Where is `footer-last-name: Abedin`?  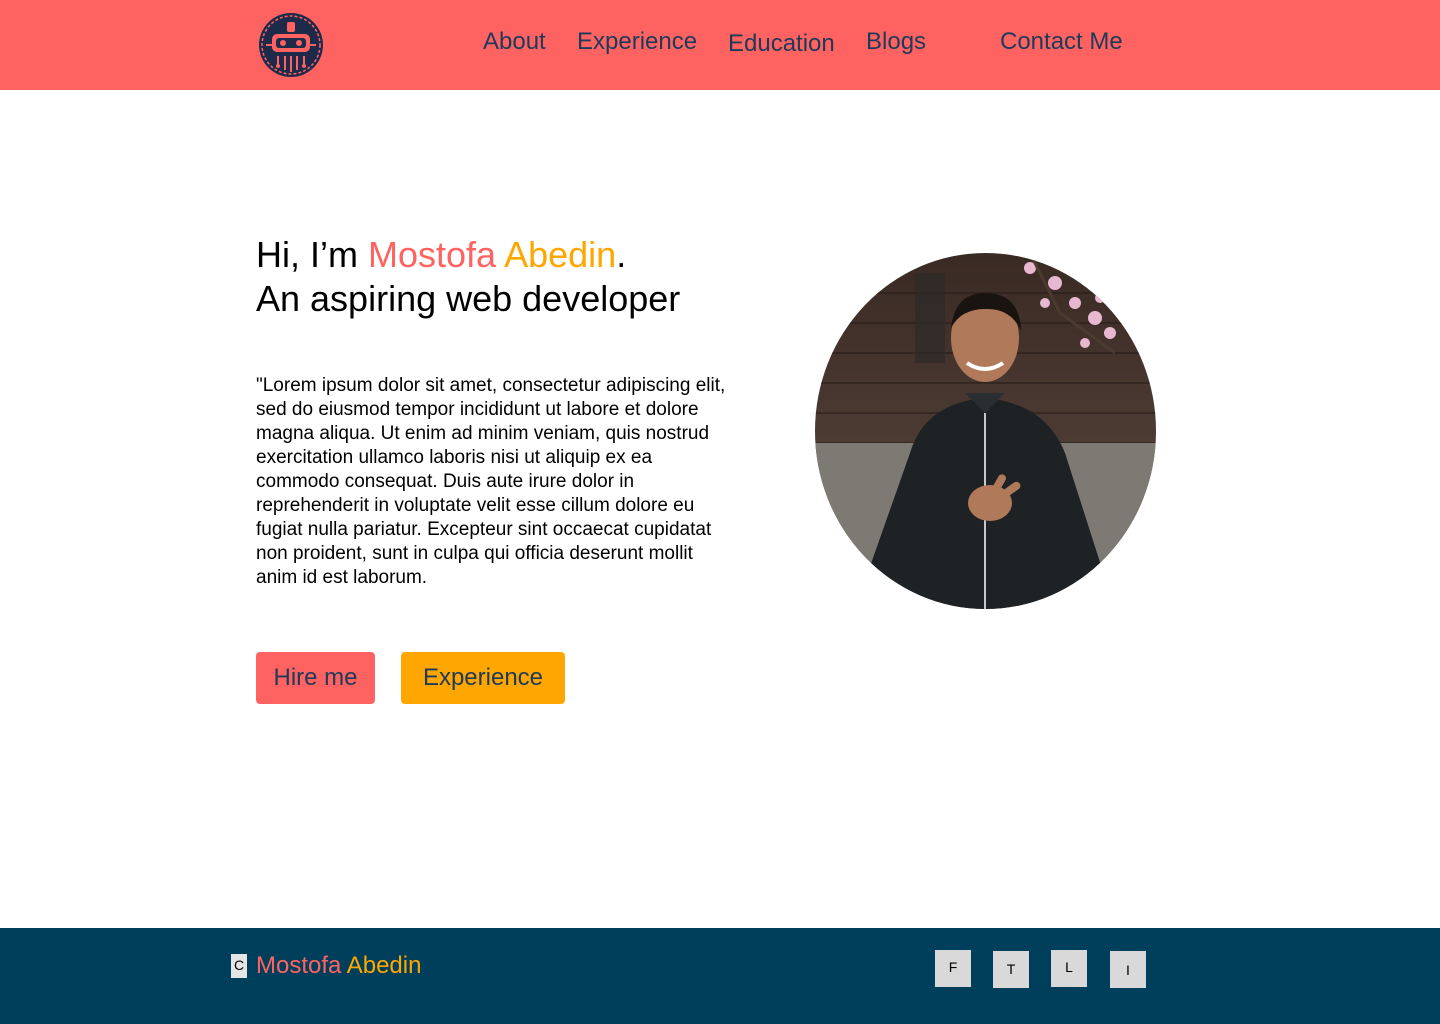
footer-last-name: Abedin is located at coordinates (384, 965).